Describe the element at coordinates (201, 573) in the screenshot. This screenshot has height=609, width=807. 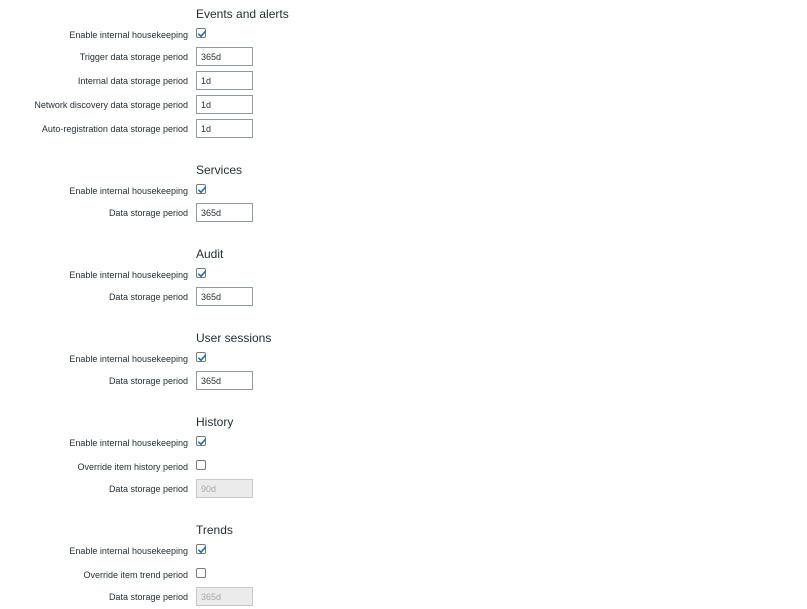
I see `override-trend-period-checkbox` at that location.